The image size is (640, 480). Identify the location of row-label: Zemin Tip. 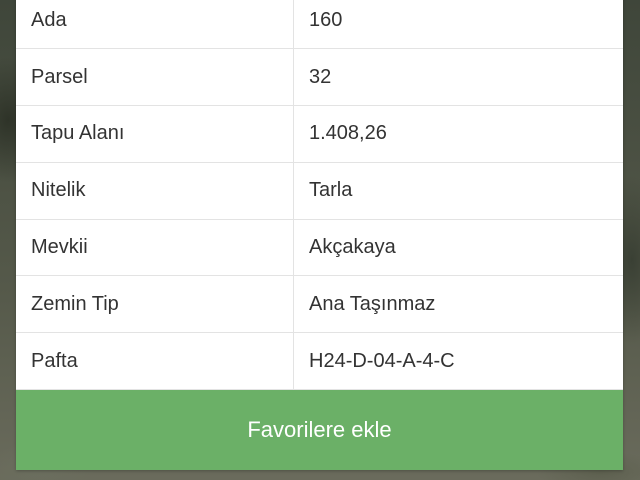
(155, 304).